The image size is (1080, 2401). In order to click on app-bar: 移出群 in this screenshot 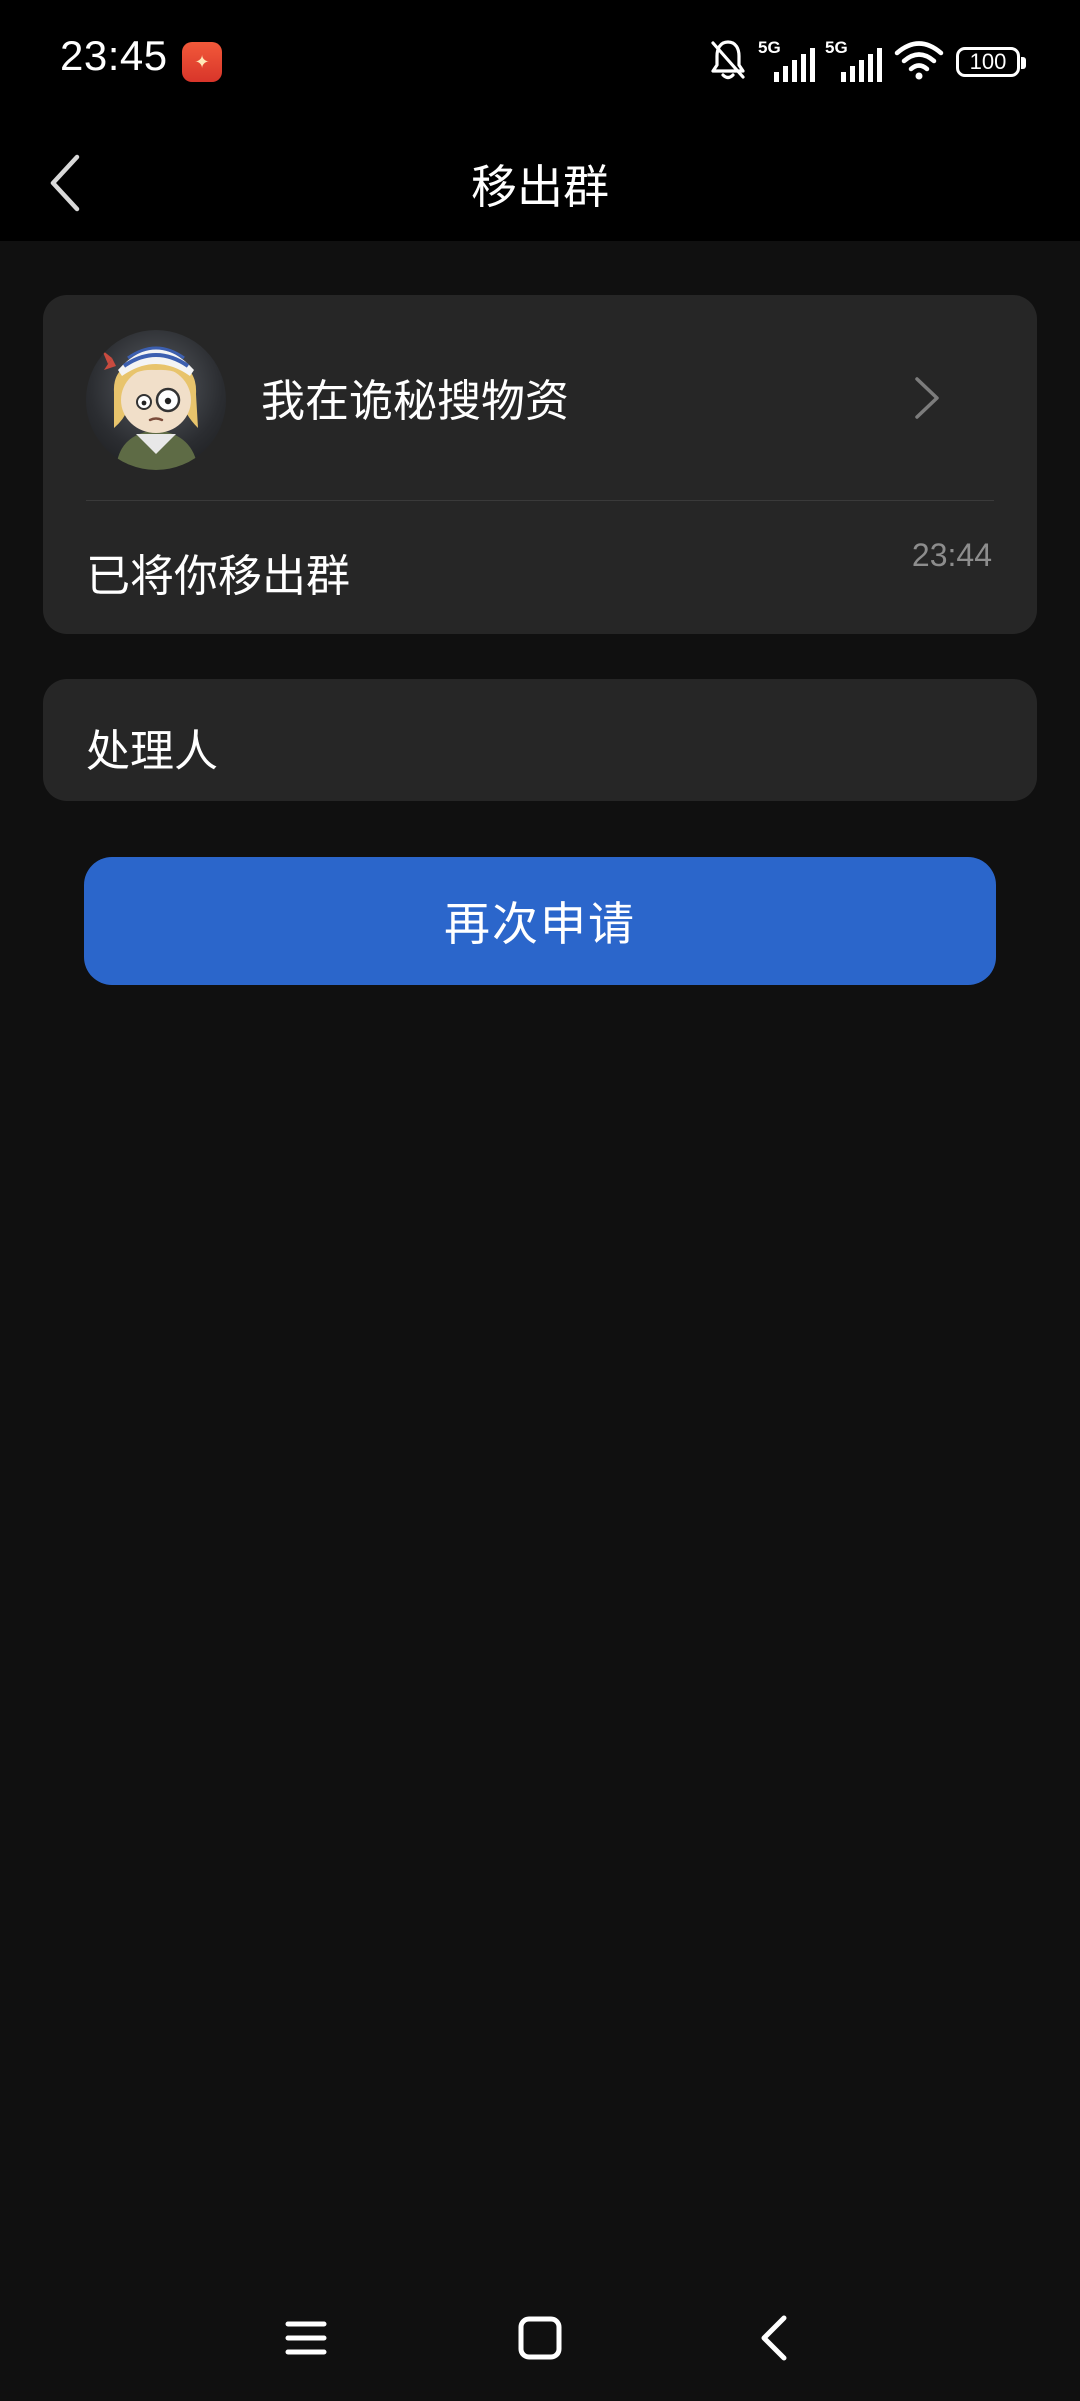, I will do `click(540, 183)`.